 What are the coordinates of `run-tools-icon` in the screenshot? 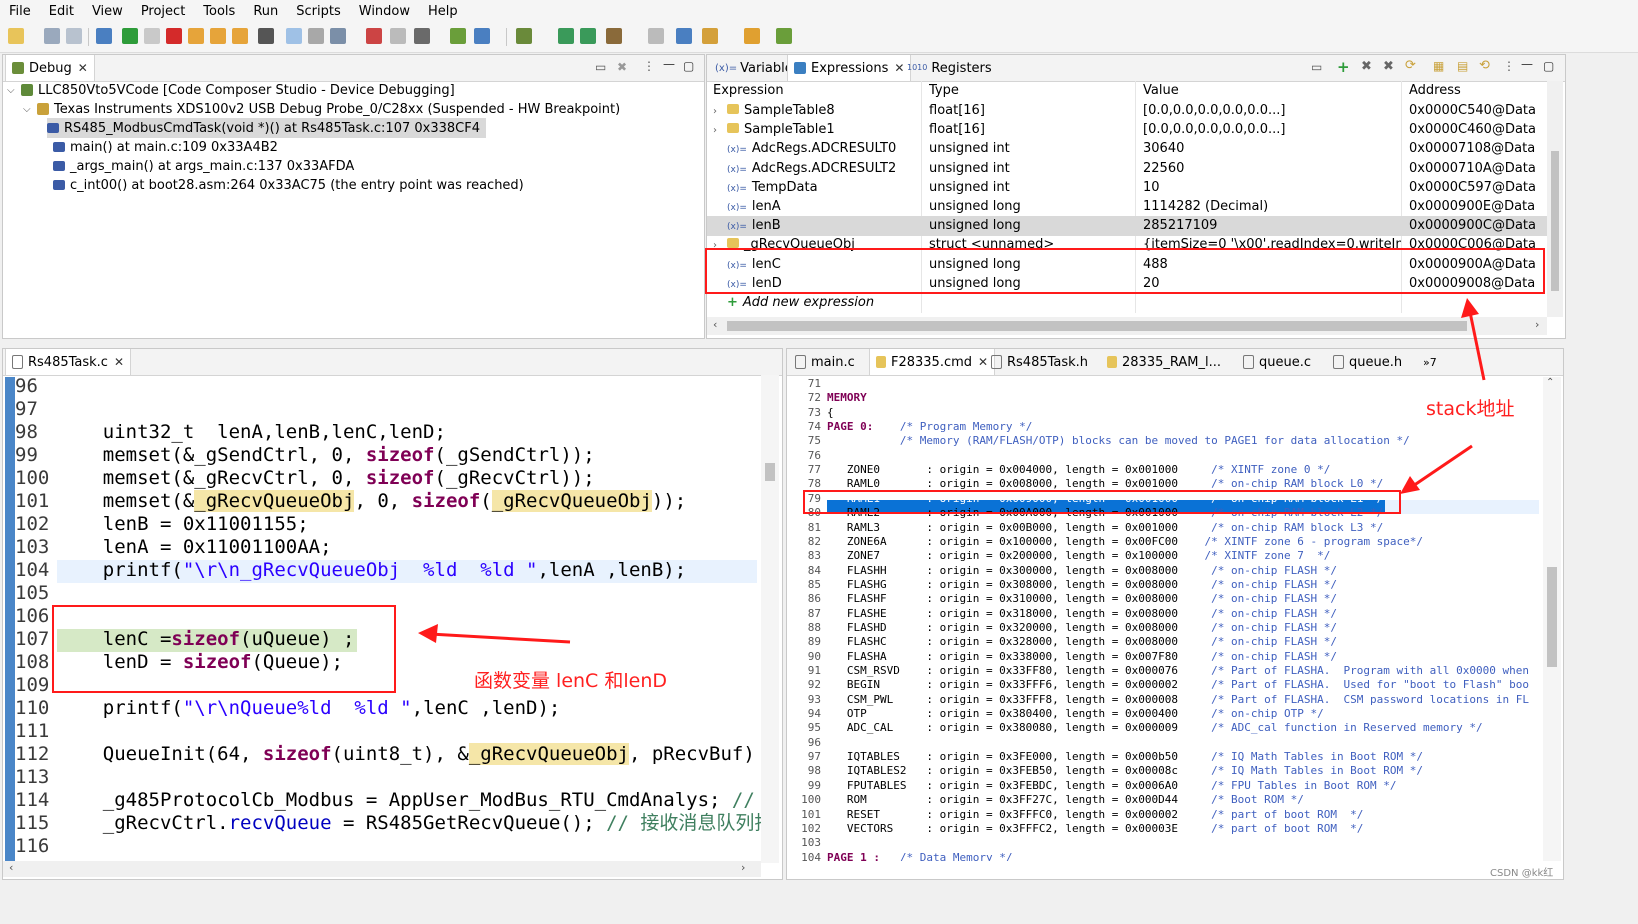 It's located at (710, 36).